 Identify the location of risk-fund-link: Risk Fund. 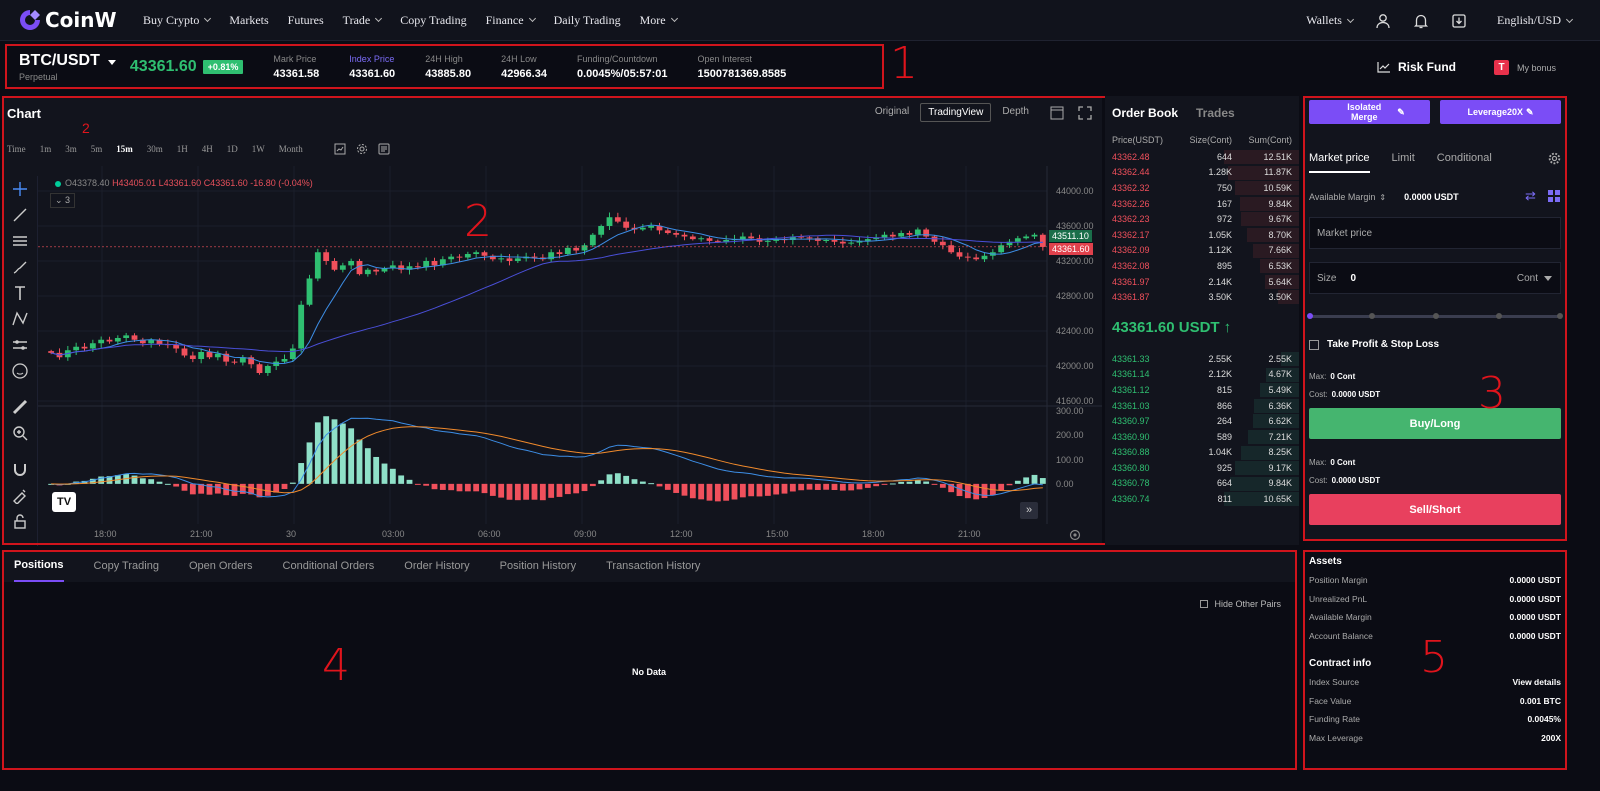
(1416, 67).